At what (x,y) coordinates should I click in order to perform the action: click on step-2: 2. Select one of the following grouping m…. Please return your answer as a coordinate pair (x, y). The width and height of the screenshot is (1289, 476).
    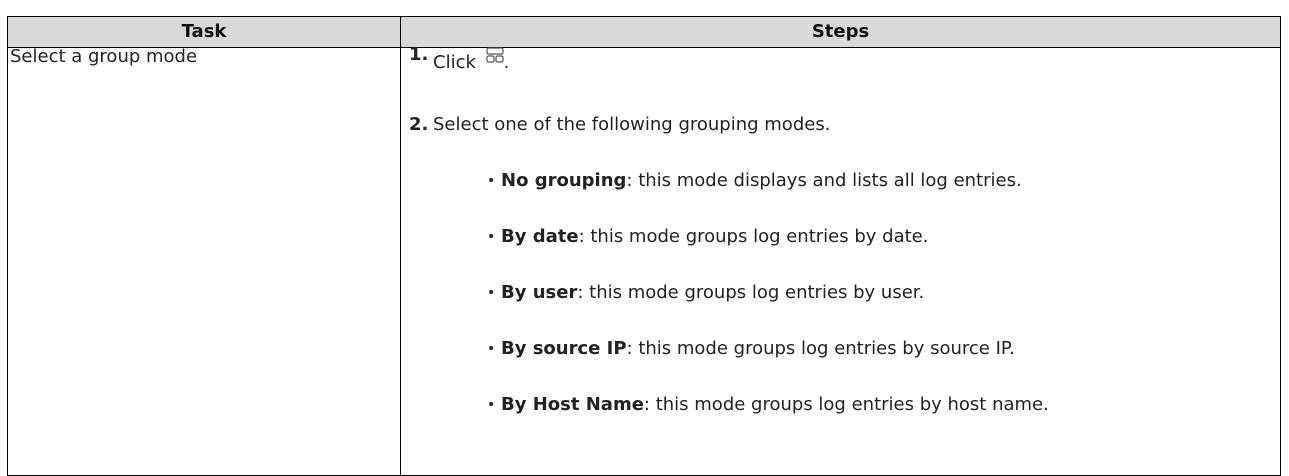
    Looking at the image, I should click on (619, 124).